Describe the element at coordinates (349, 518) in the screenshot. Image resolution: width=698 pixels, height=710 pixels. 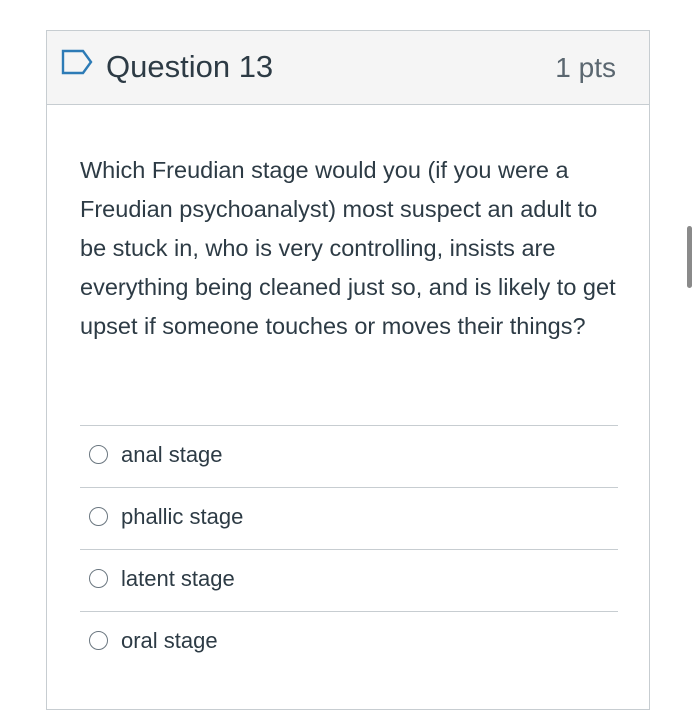
I see `answer-option: phallic stage` at that location.